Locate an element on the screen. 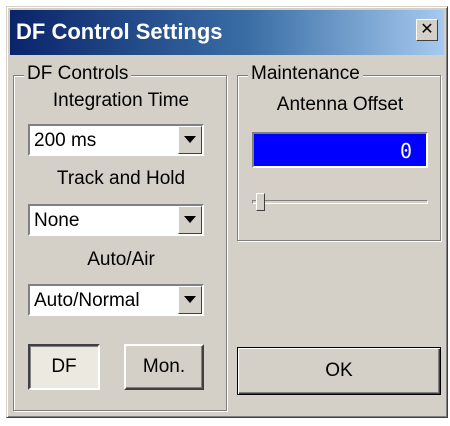 The height and width of the screenshot is (426, 450). df-controls-group-label: DF Controls is located at coordinates (78, 74).